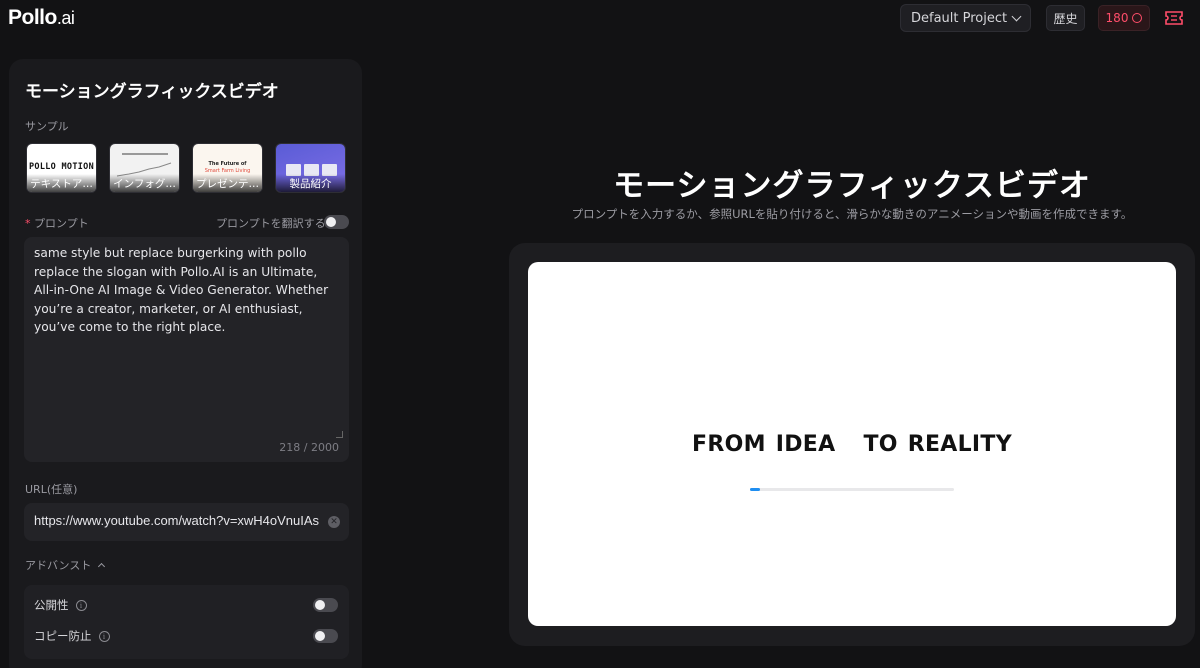  I want to click on copy-protect-toggle, so click(325, 636).